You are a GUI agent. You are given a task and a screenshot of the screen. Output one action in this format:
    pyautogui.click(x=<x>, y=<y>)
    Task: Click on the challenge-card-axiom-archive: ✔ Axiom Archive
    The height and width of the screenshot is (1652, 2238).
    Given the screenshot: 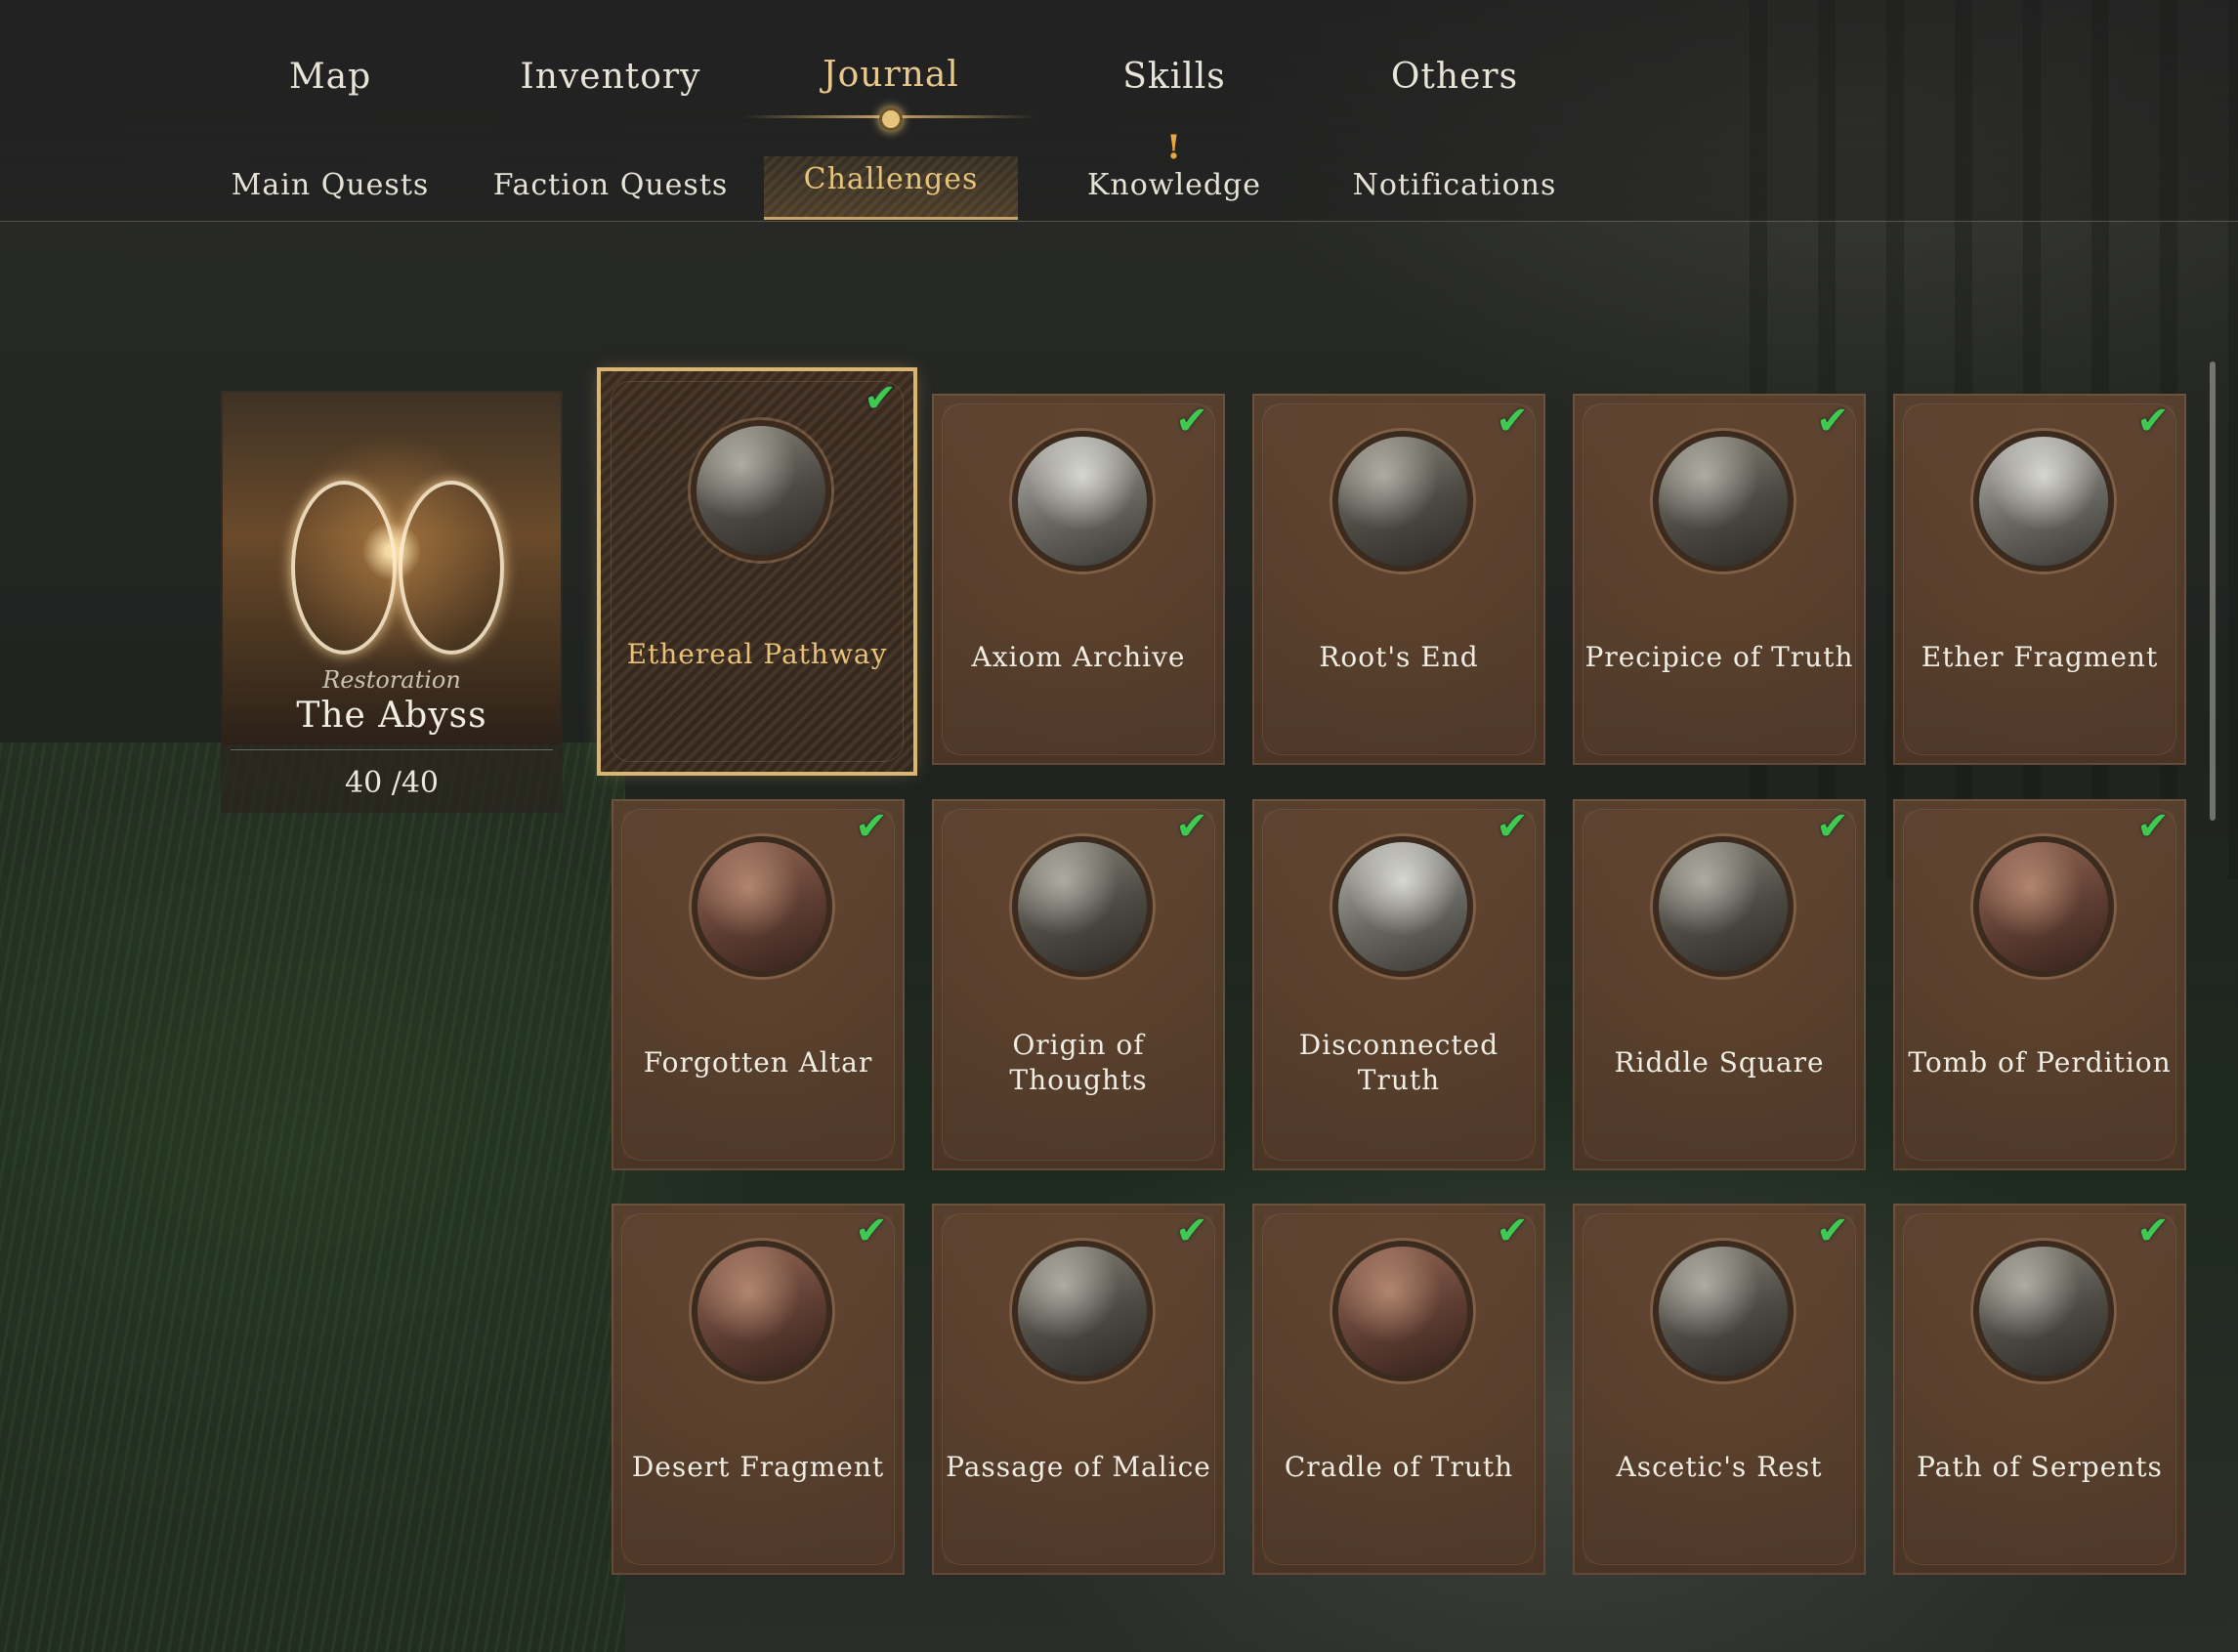 What is the action you would take?
    pyautogui.click(x=1078, y=579)
    